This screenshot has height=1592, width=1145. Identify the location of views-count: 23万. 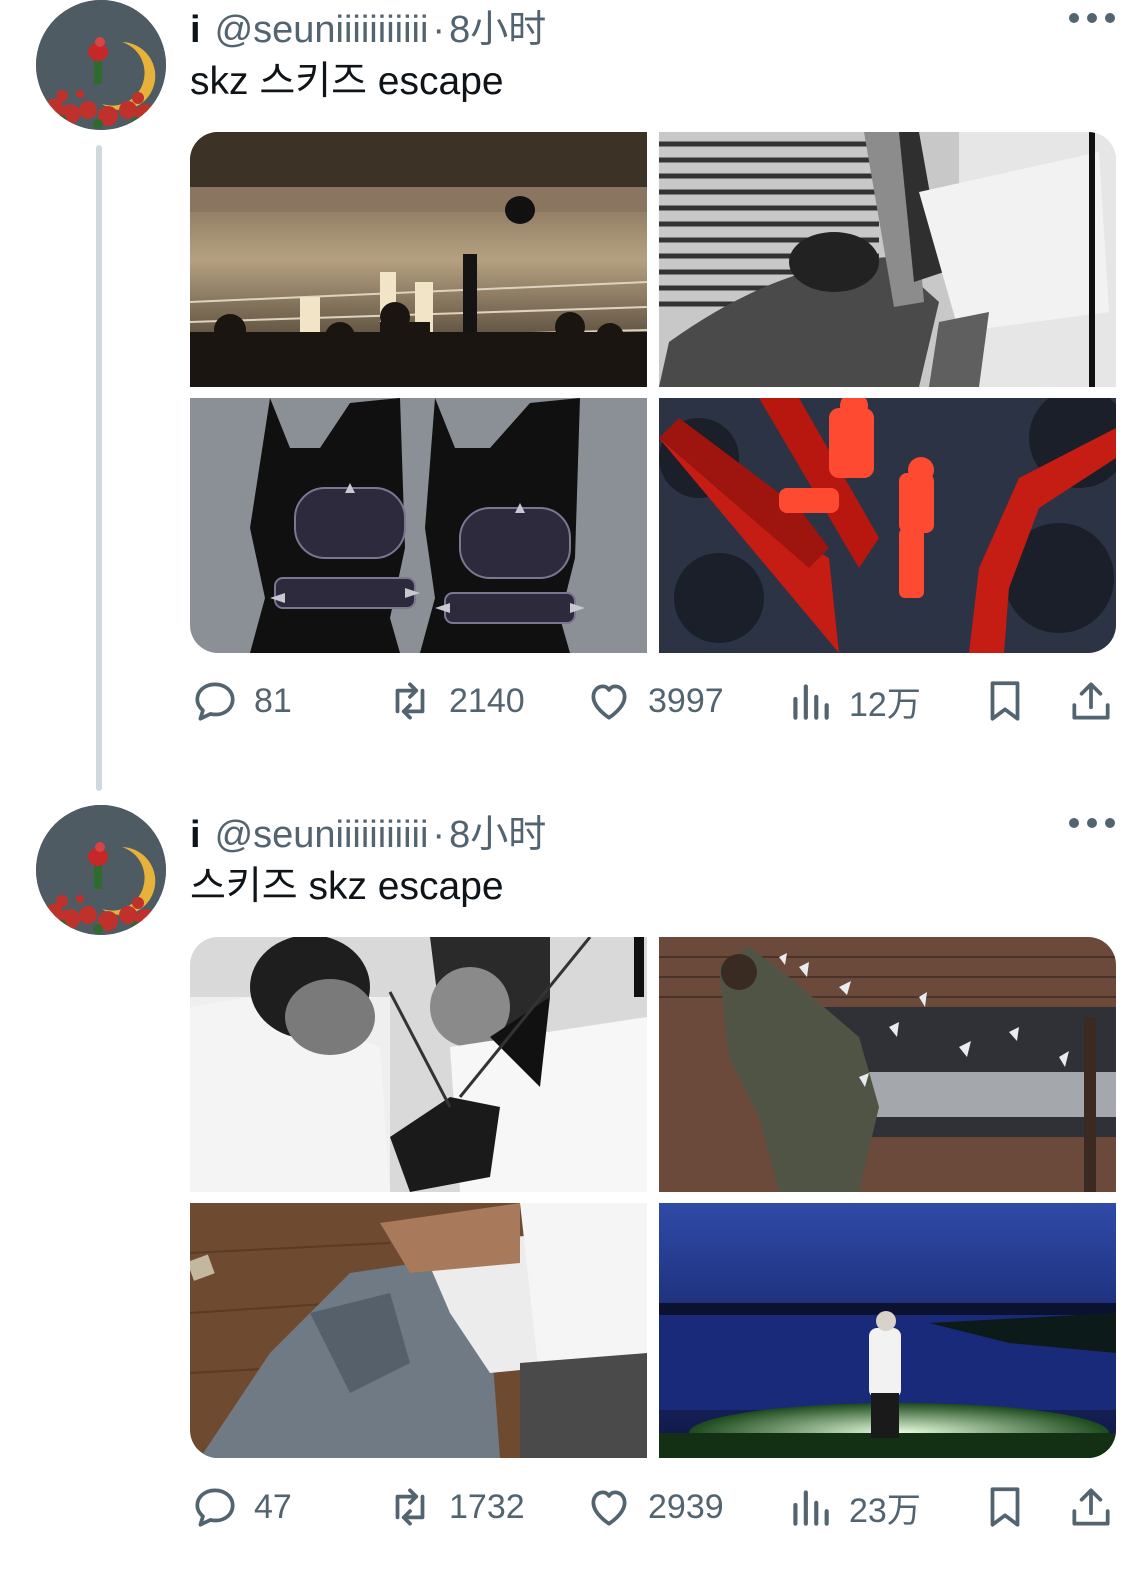
(885, 1510).